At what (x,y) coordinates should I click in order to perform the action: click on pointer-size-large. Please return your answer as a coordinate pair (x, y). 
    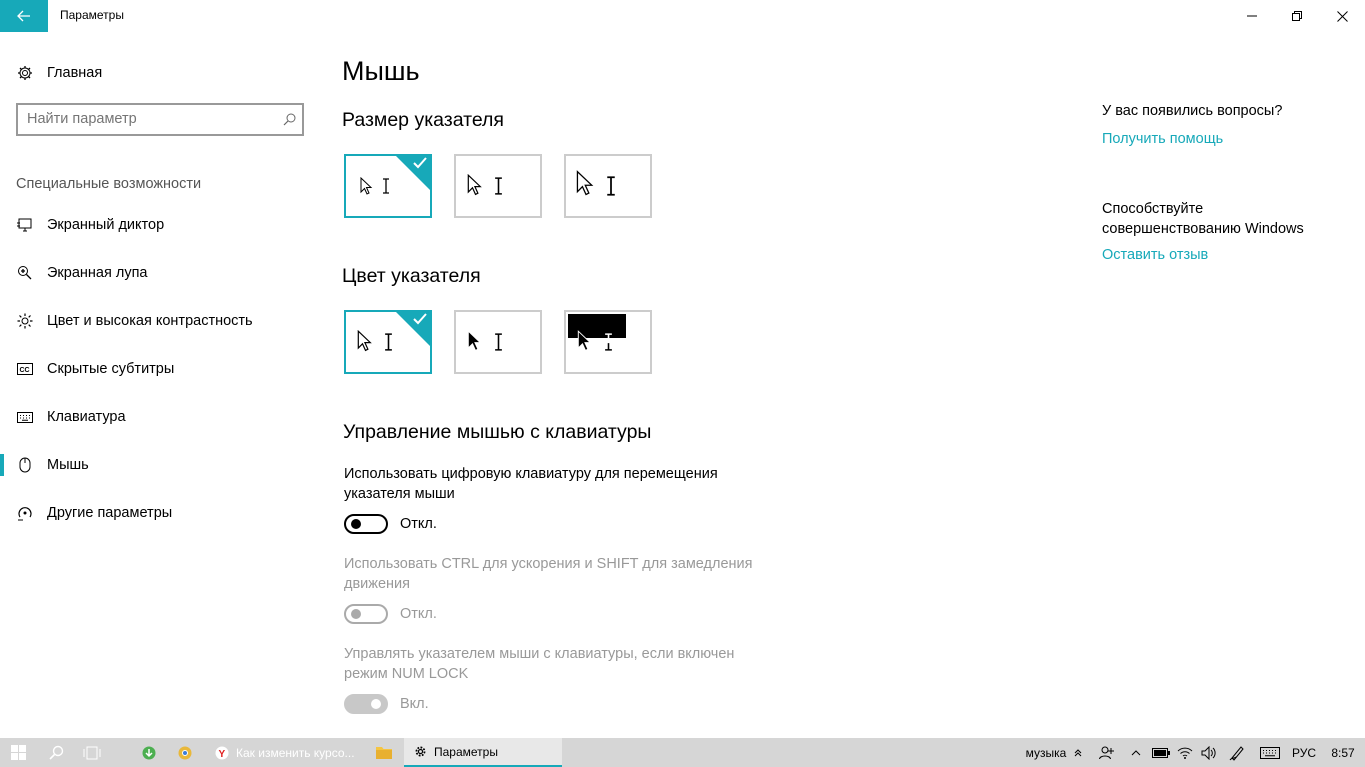
    Looking at the image, I should click on (608, 186).